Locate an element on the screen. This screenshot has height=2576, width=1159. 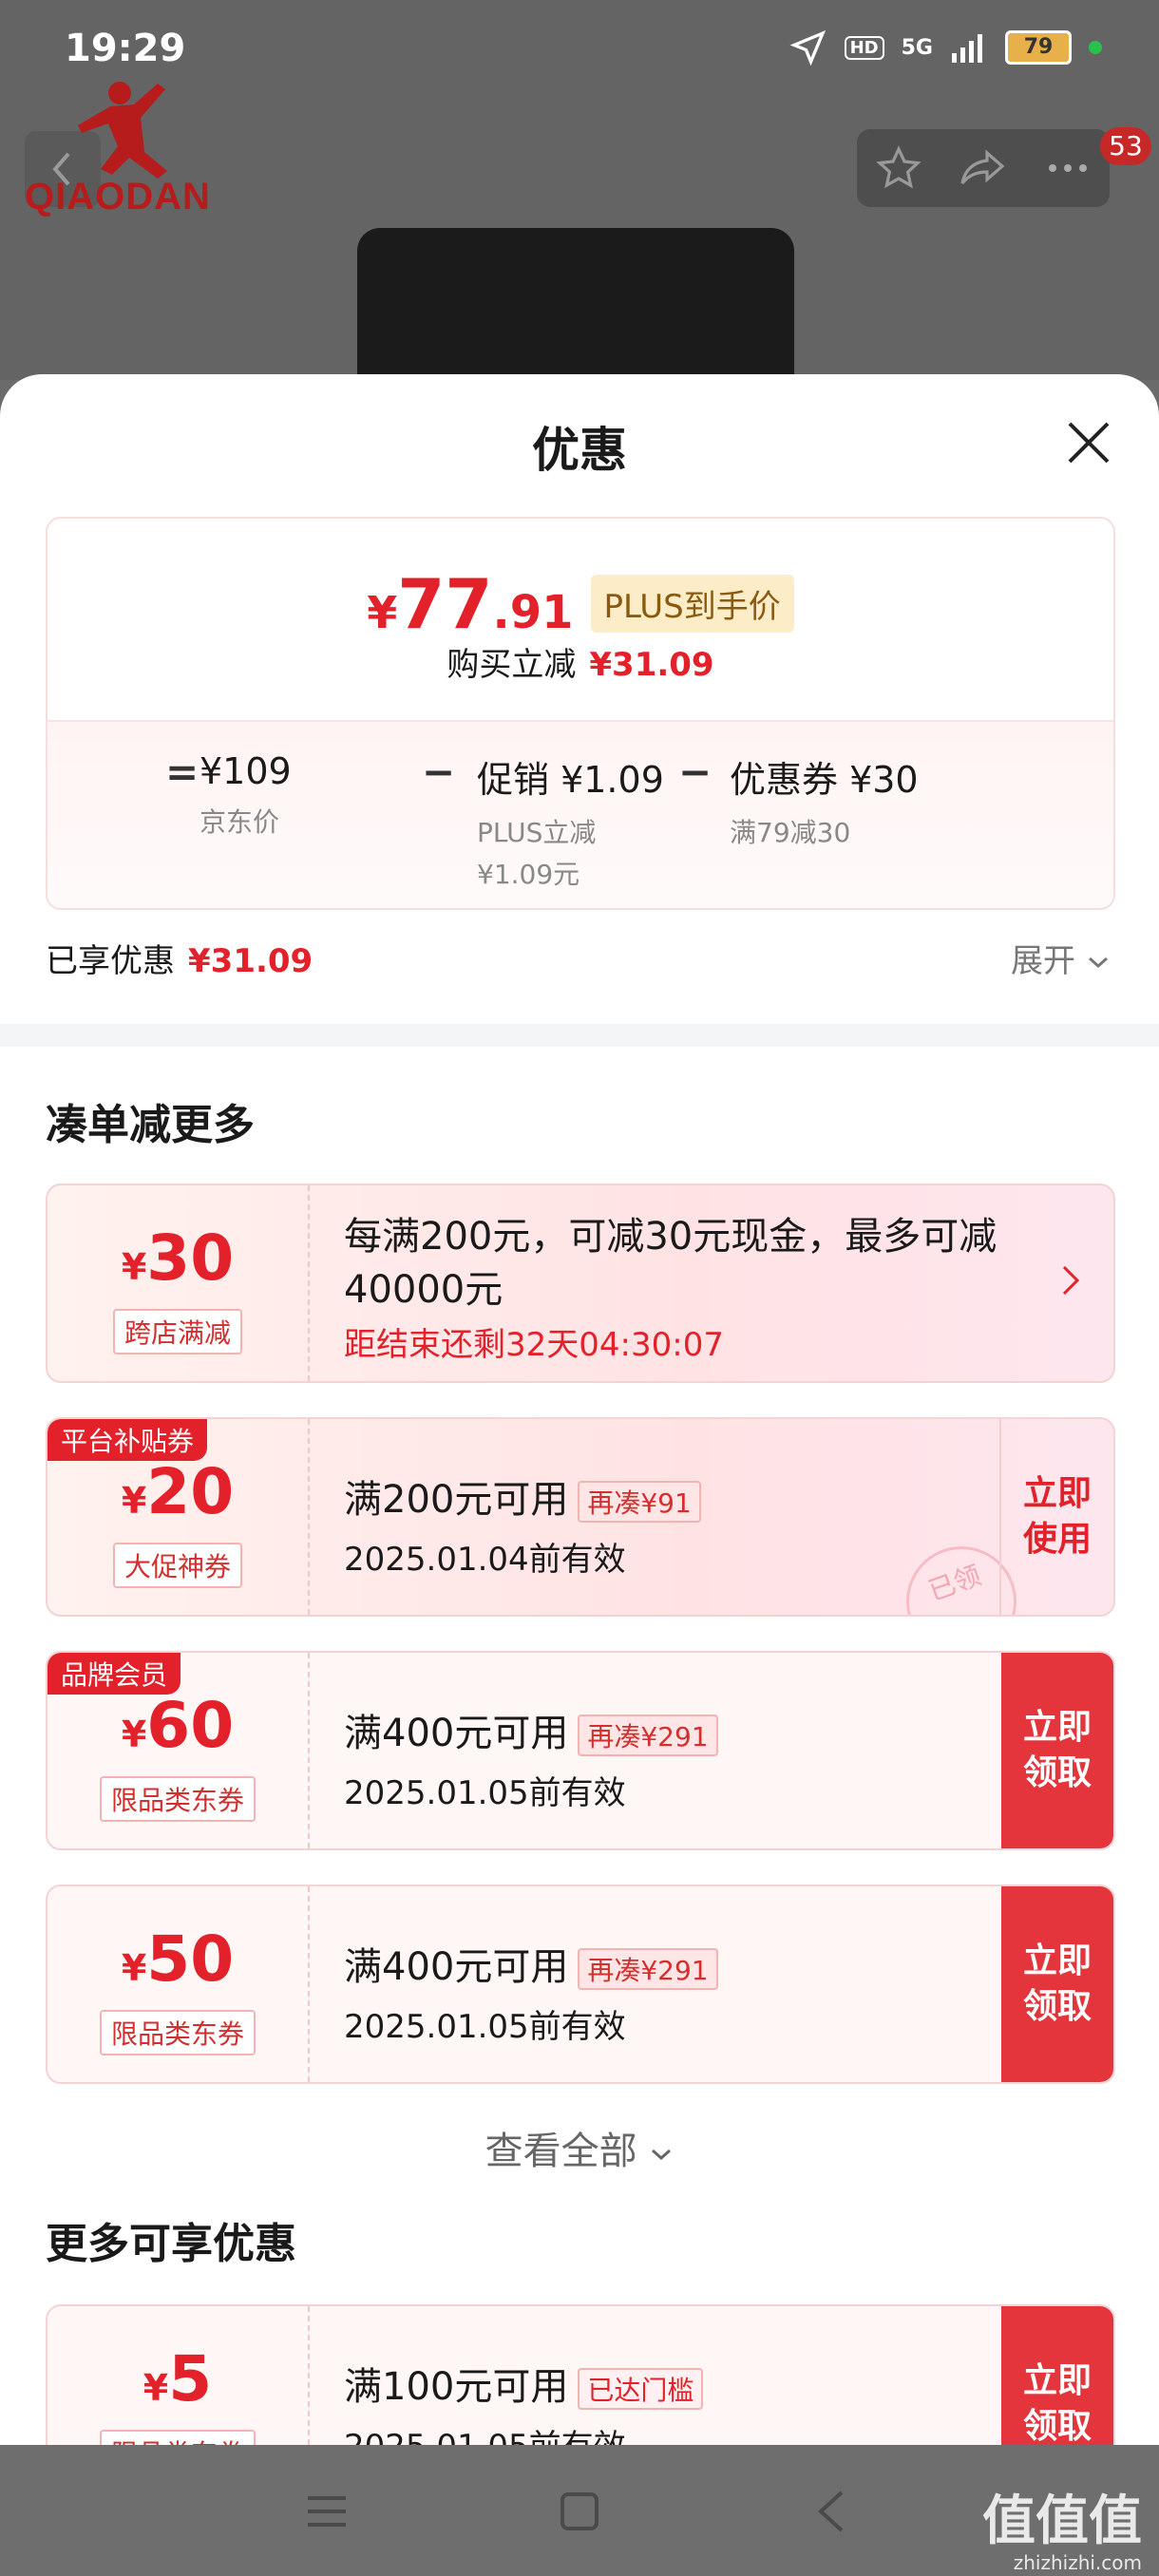
header-actions is located at coordinates (983, 168).